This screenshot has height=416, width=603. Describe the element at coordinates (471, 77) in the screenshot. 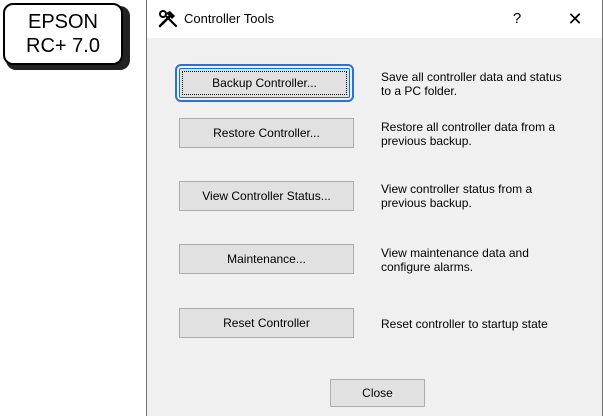

I see `description-line: Save all controller data and status` at that location.